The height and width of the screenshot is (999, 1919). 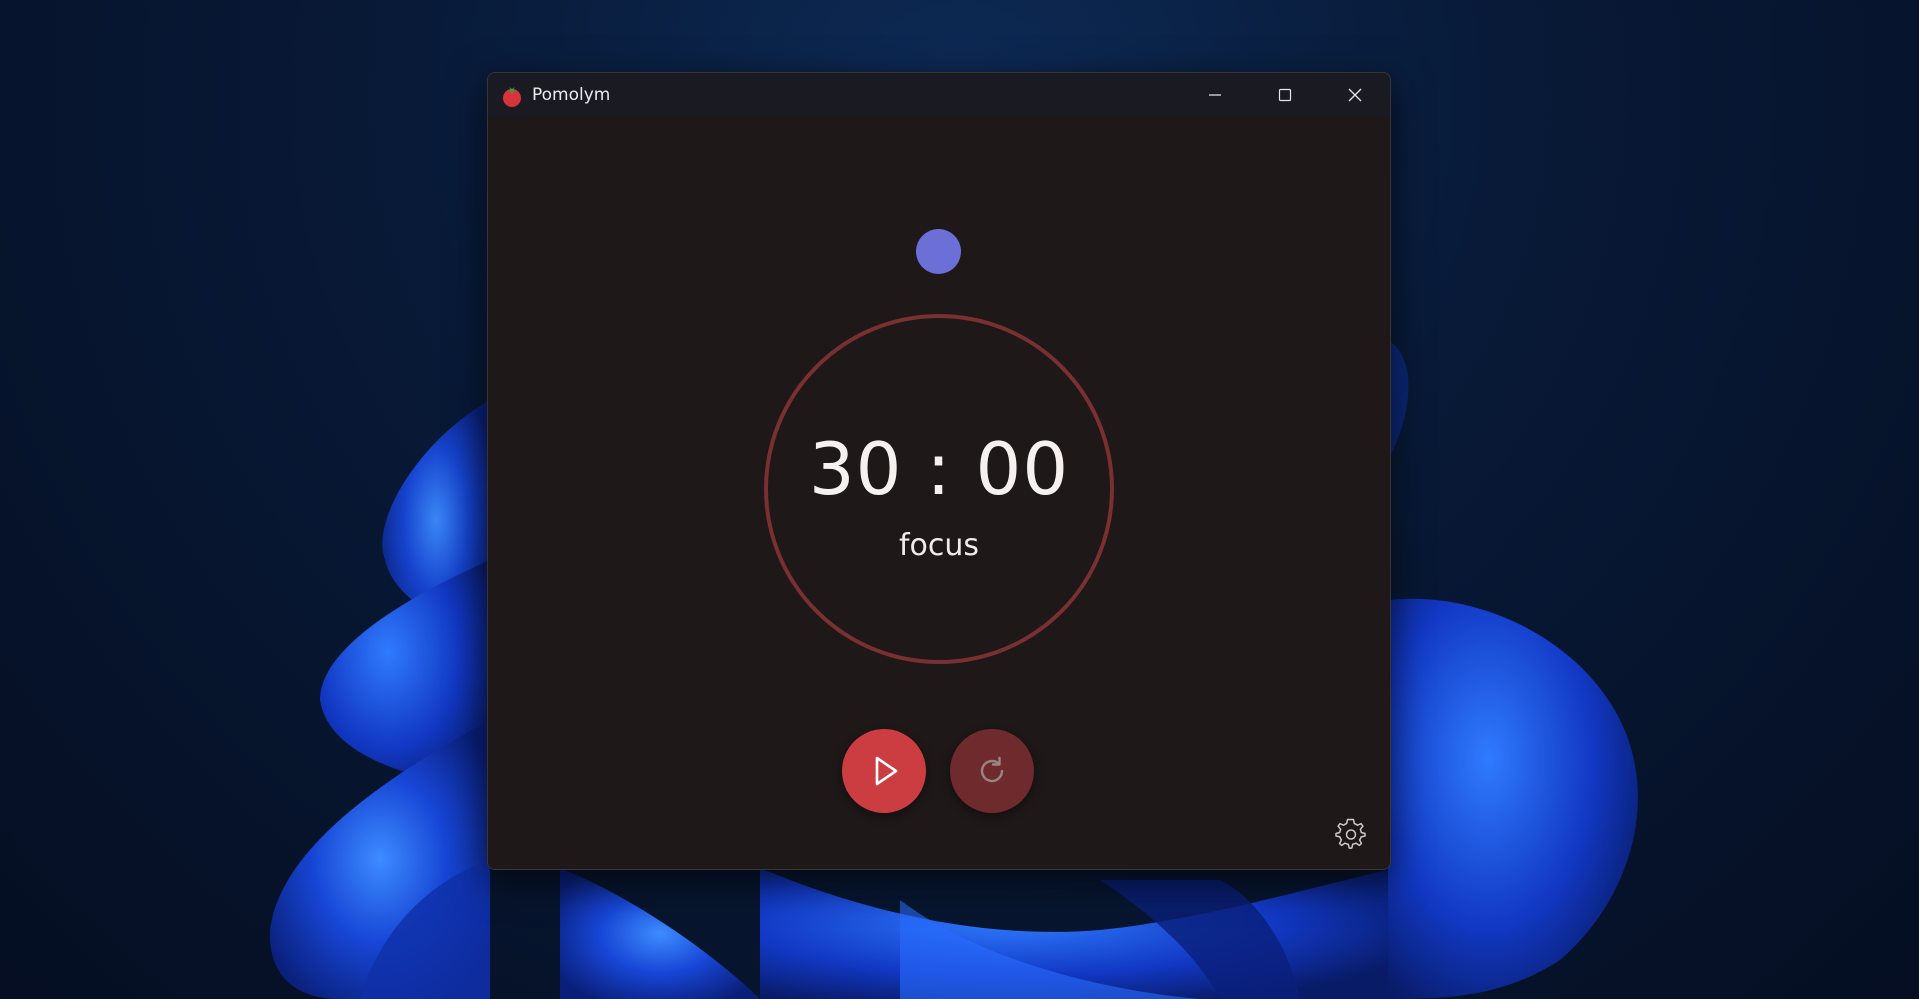 I want to click on maximize-icon, so click(x=1285, y=95).